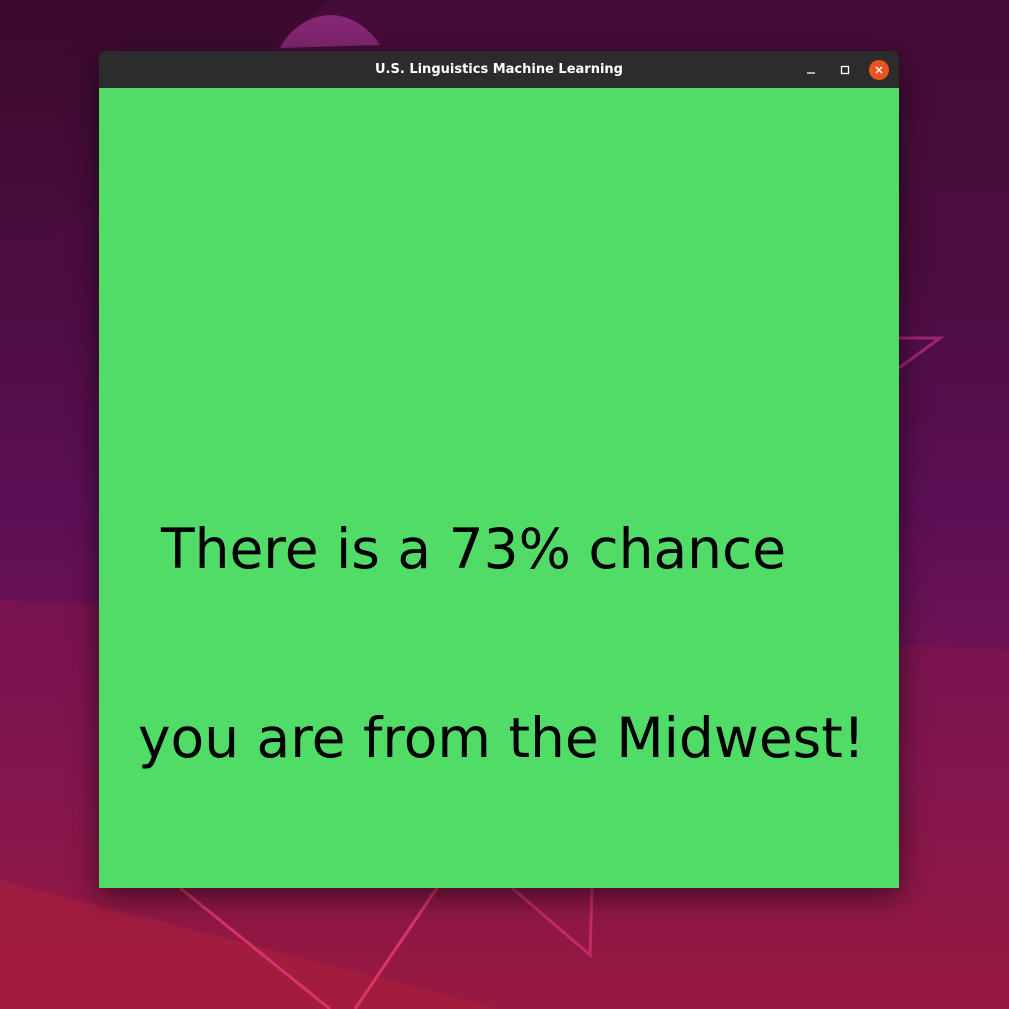  Describe the element at coordinates (501, 738) in the screenshot. I see `result-line-2: you are from the Midwest!` at that location.